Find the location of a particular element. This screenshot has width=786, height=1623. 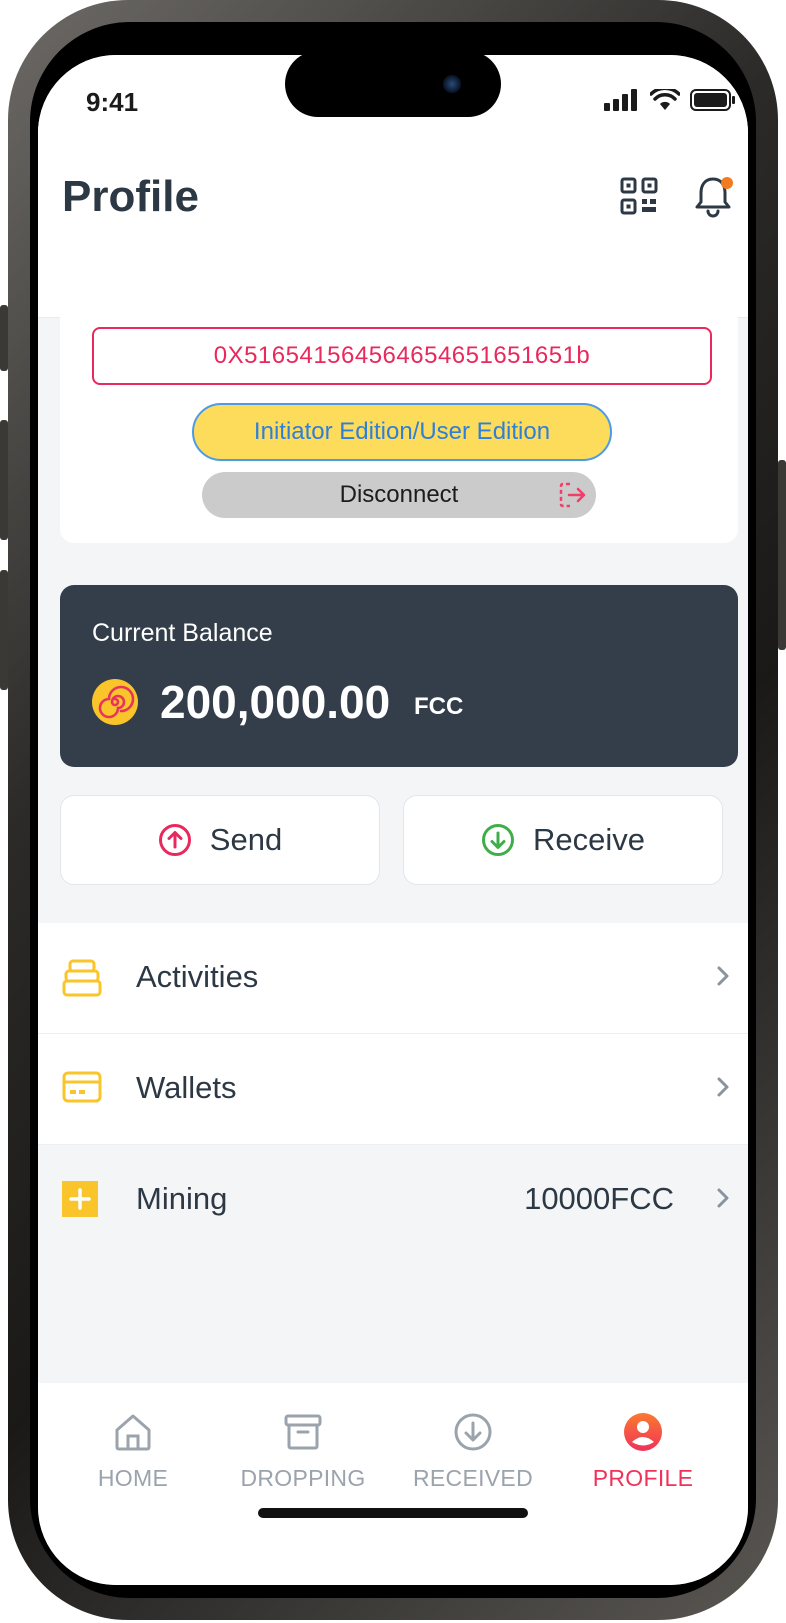

balance-amount: 200,000.00 is located at coordinates (275, 702).